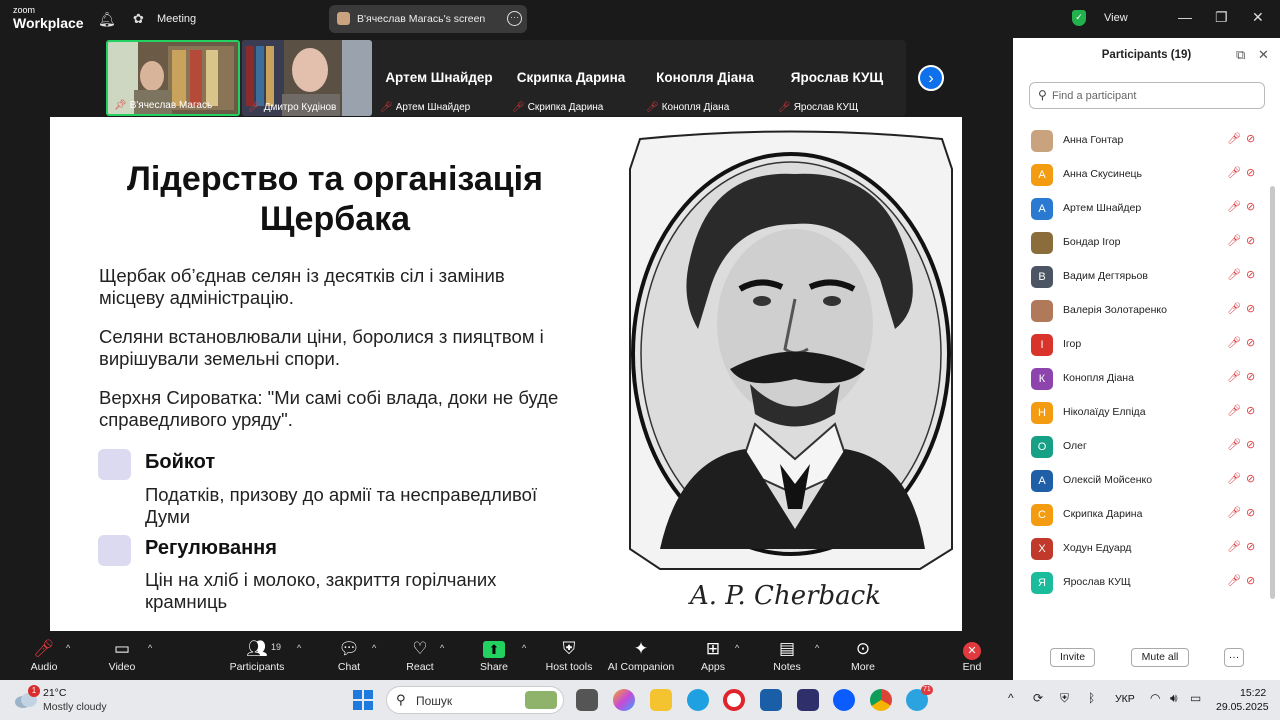 This screenshot has height=720, width=1280. What do you see at coordinates (587, 700) in the screenshot?
I see `task-view-icon` at bounding box center [587, 700].